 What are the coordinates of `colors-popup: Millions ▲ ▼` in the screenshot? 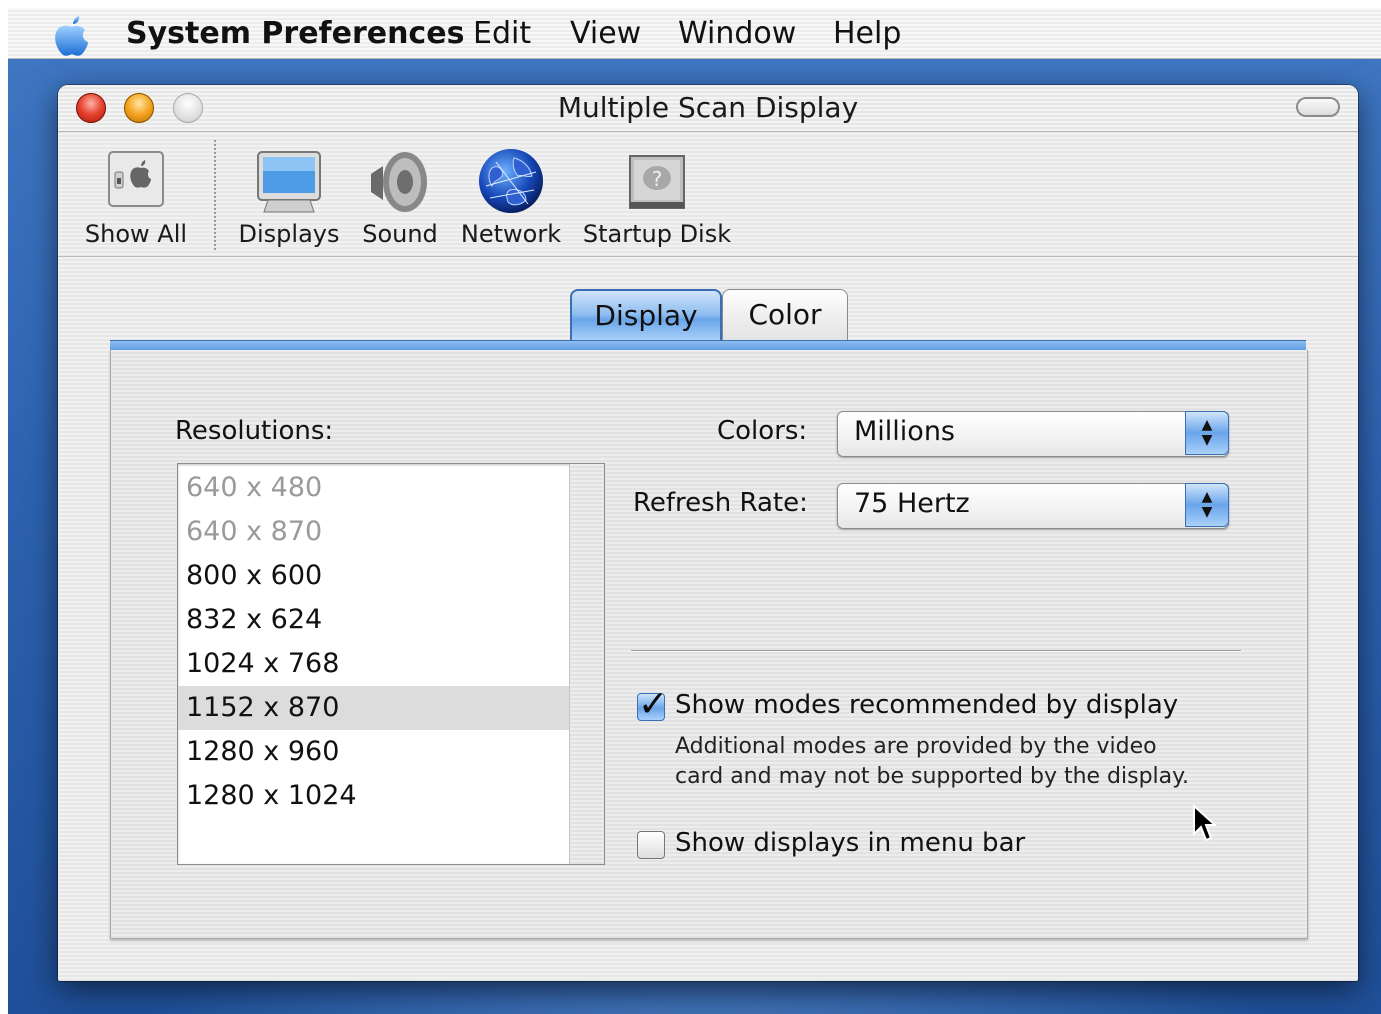 It's located at (1033, 434).